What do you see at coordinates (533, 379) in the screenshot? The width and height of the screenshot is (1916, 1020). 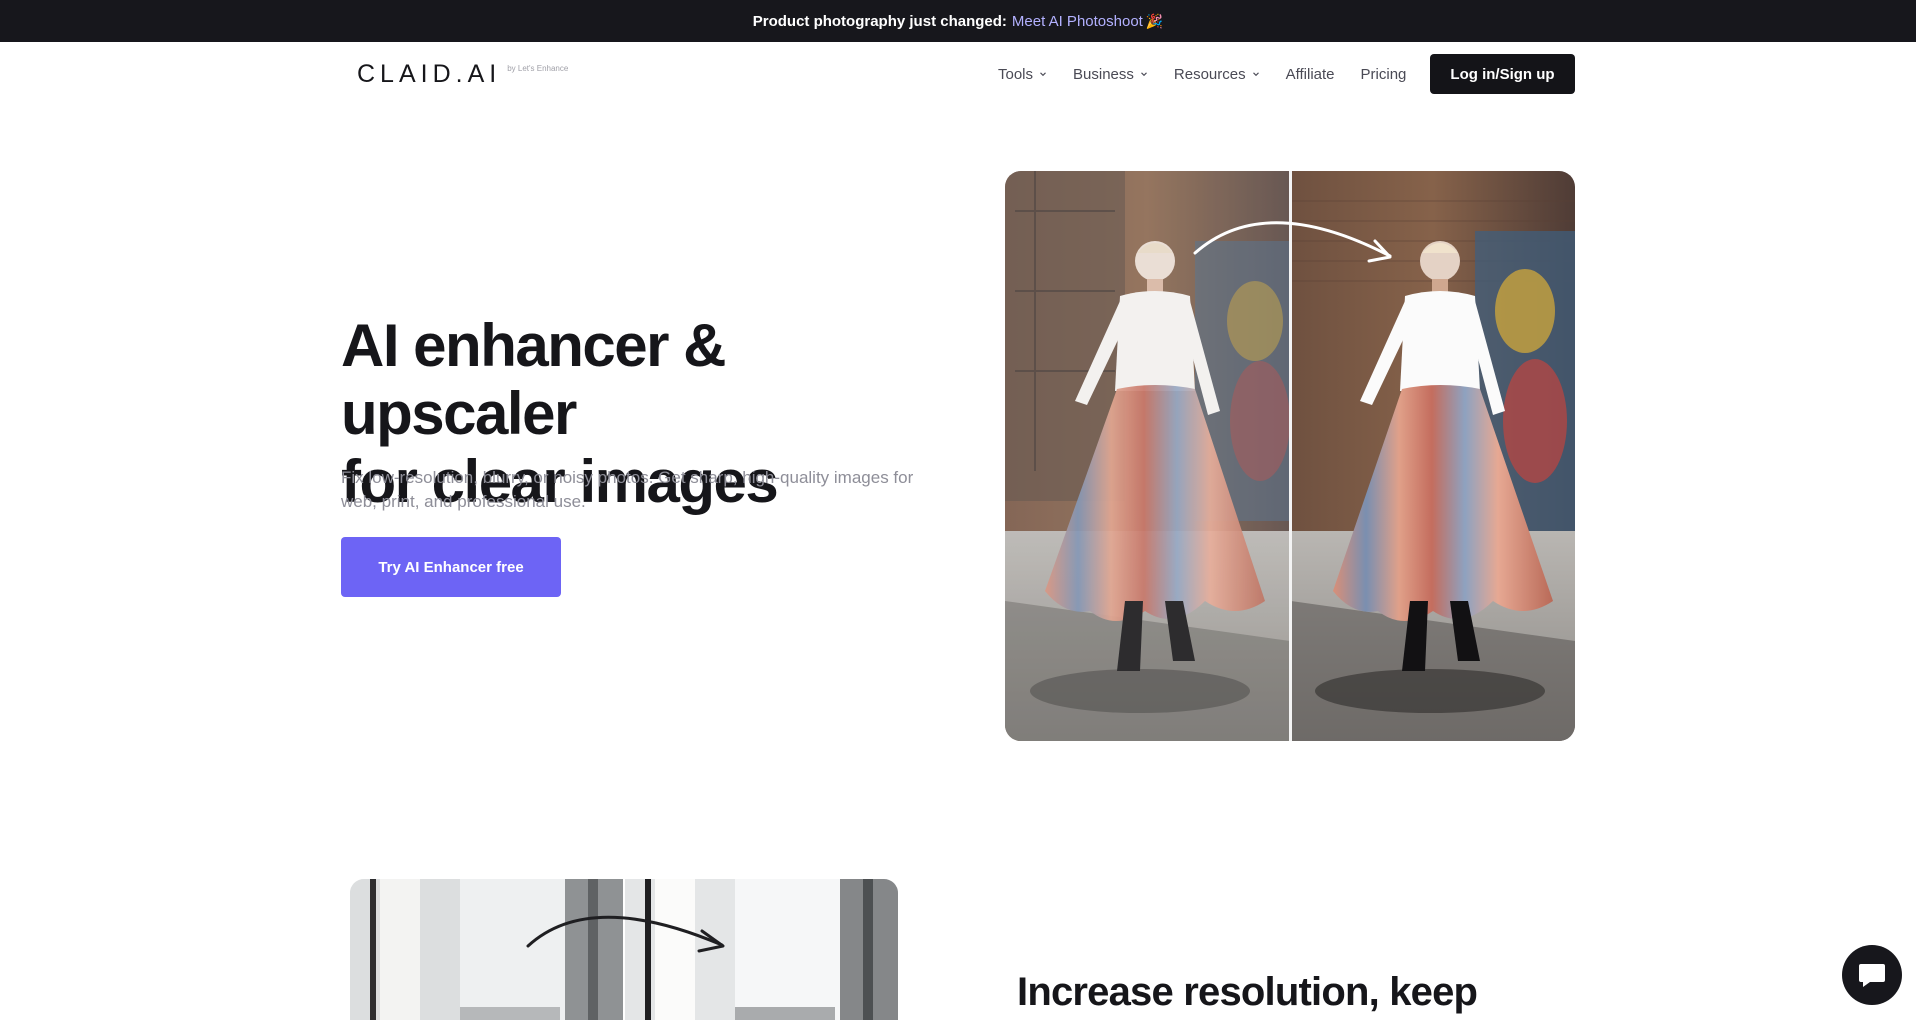 I see `hero-title-line-1: AI enhancer & upscaler` at bounding box center [533, 379].